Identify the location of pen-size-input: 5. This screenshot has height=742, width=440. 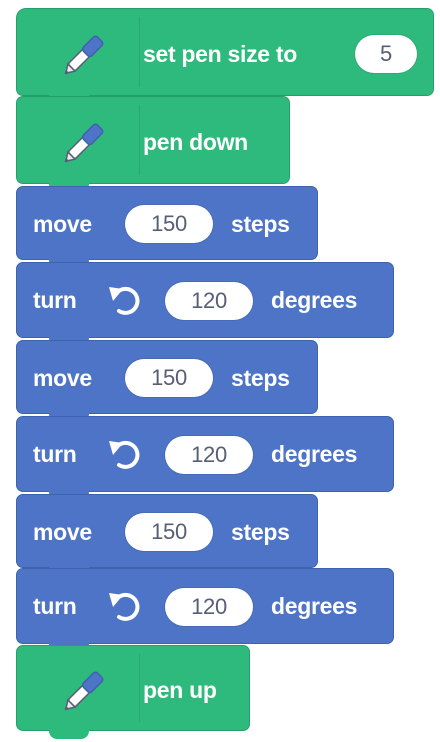
(386, 54).